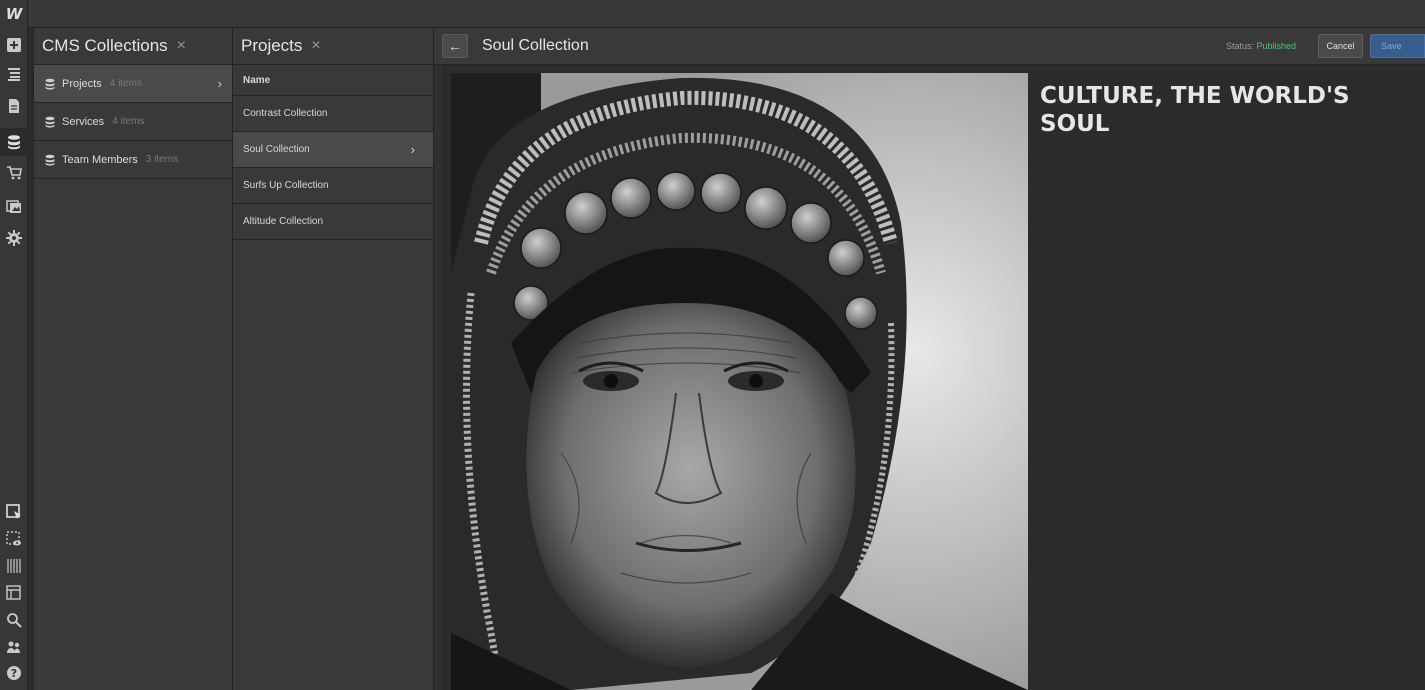 The width and height of the screenshot is (1425, 690). Describe the element at coordinates (712, 14) in the screenshot. I see `top-bar` at that location.